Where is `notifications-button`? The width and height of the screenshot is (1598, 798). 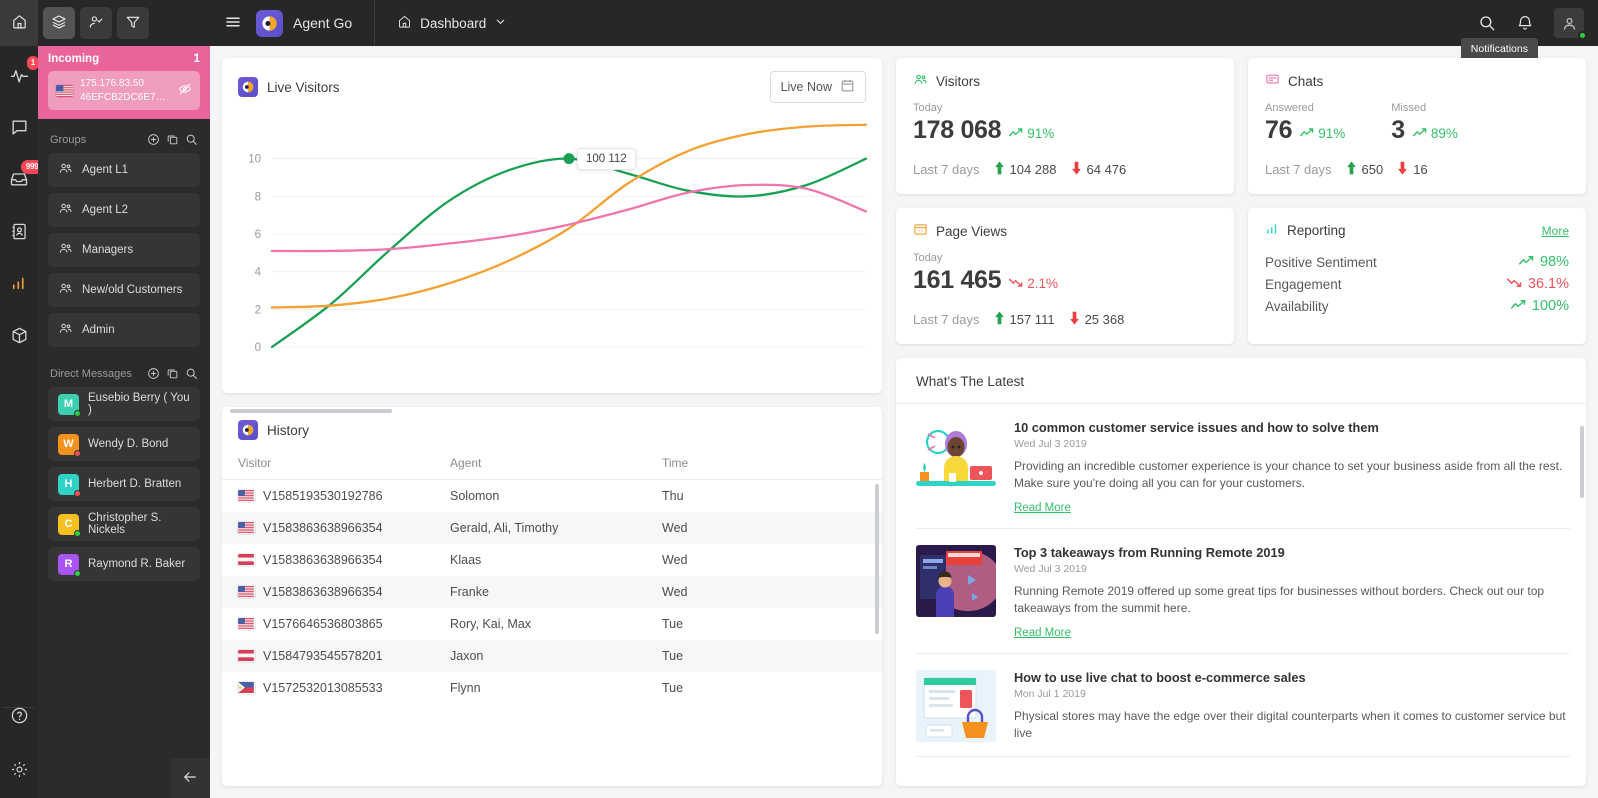 notifications-button is located at coordinates (1525, 23).